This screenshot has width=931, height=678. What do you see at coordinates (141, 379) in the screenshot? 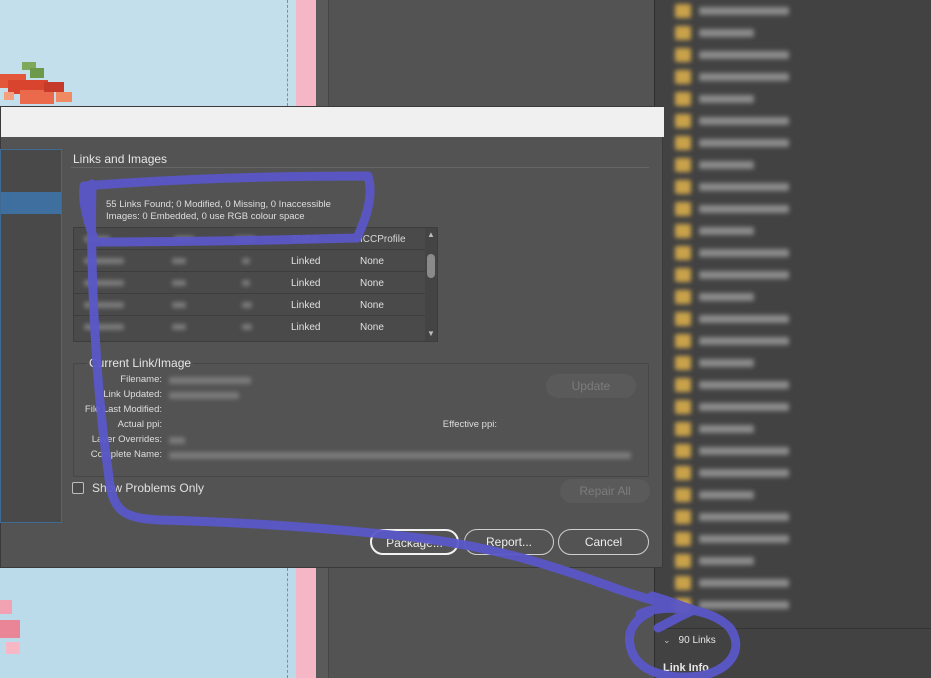
I see `filename-label: Filename:` at bounding box center [141, 379].